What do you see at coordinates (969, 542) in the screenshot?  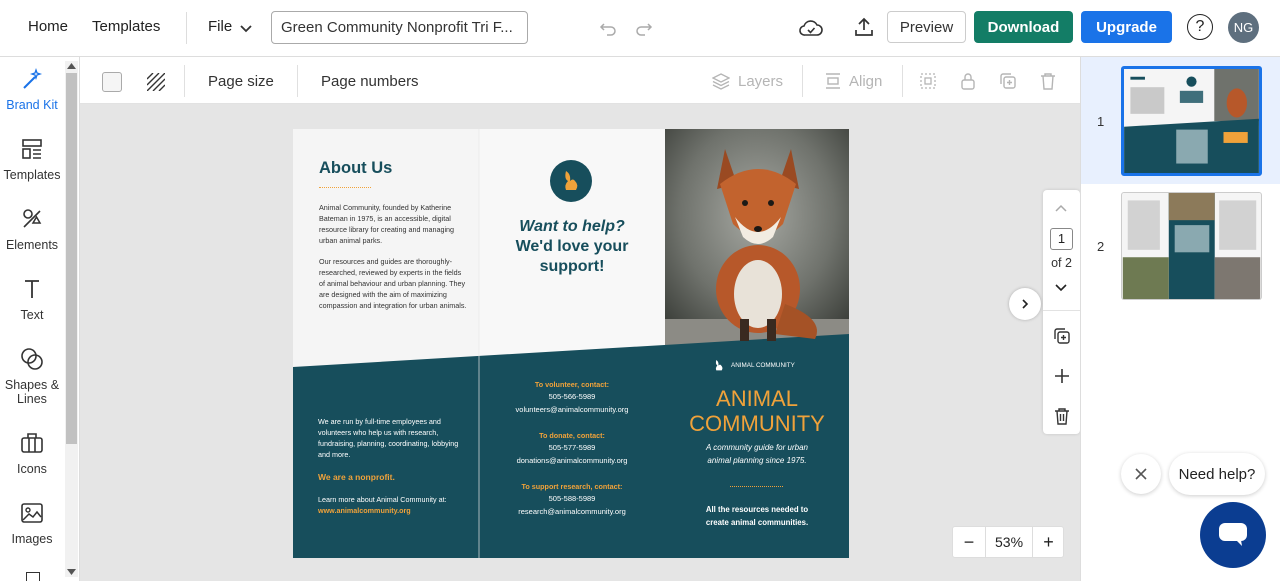 I see `zoom-out-icon: −` at bounding box center [969, 542].